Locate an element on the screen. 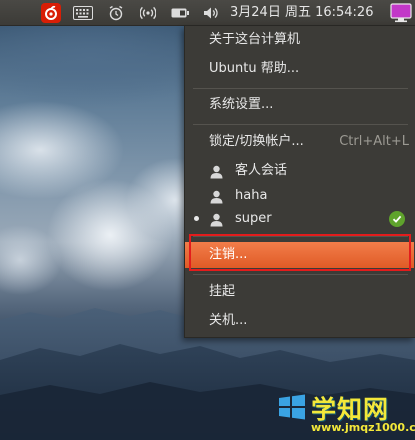  netease-music-icon is located at coordinates (51, 13).